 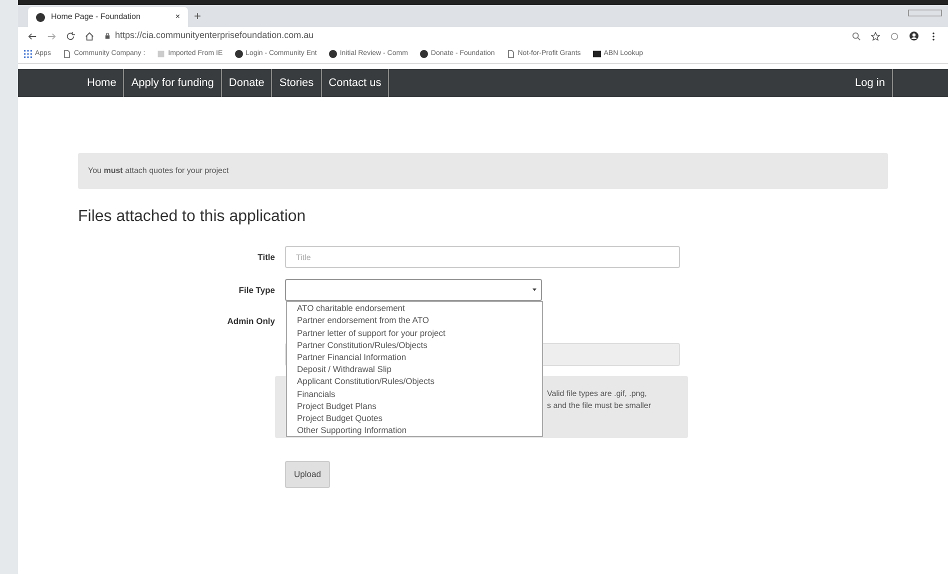 What do you see at coordinates (483, 171) in the screenshot?
I see `alert-message: You must attach quotes for your project` at bounding box center [483, 171].